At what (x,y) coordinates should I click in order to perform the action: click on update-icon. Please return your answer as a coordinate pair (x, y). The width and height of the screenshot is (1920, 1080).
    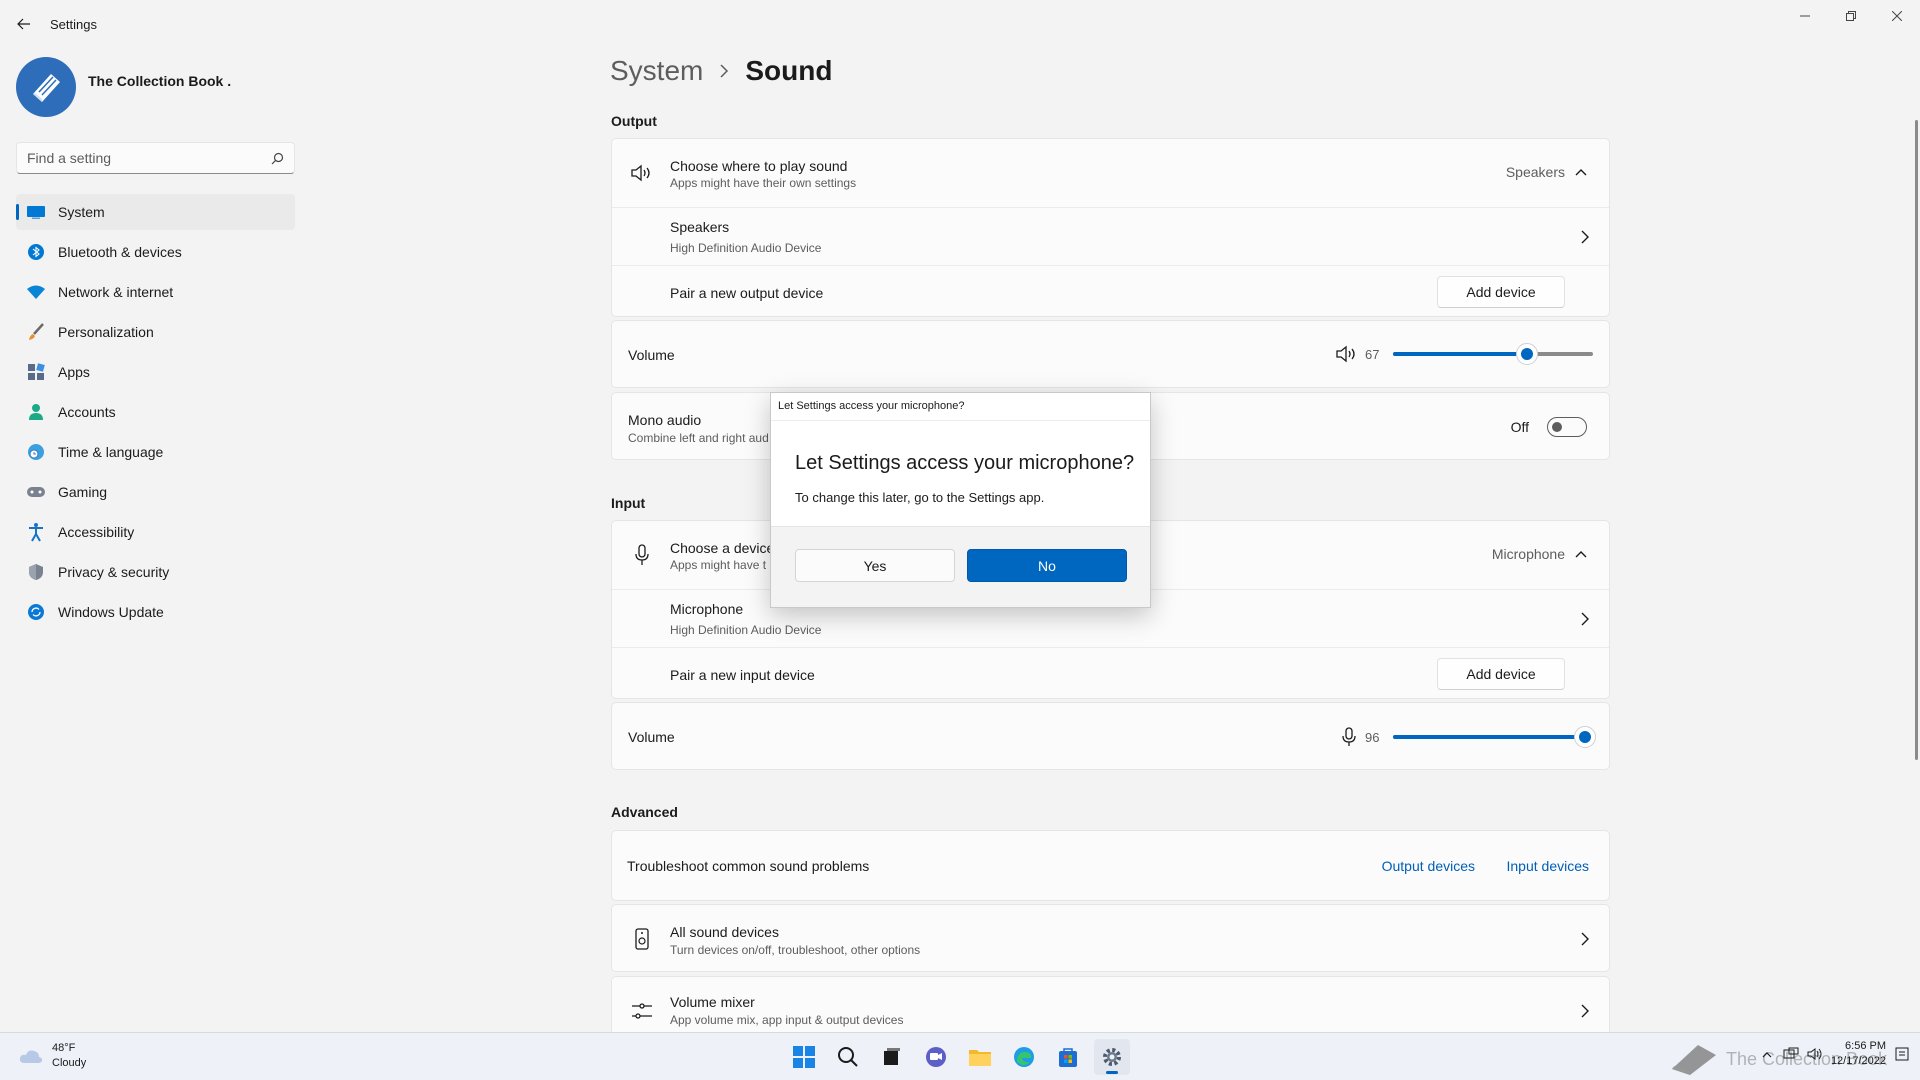
    Looking at the image, I should click on (36, 612).